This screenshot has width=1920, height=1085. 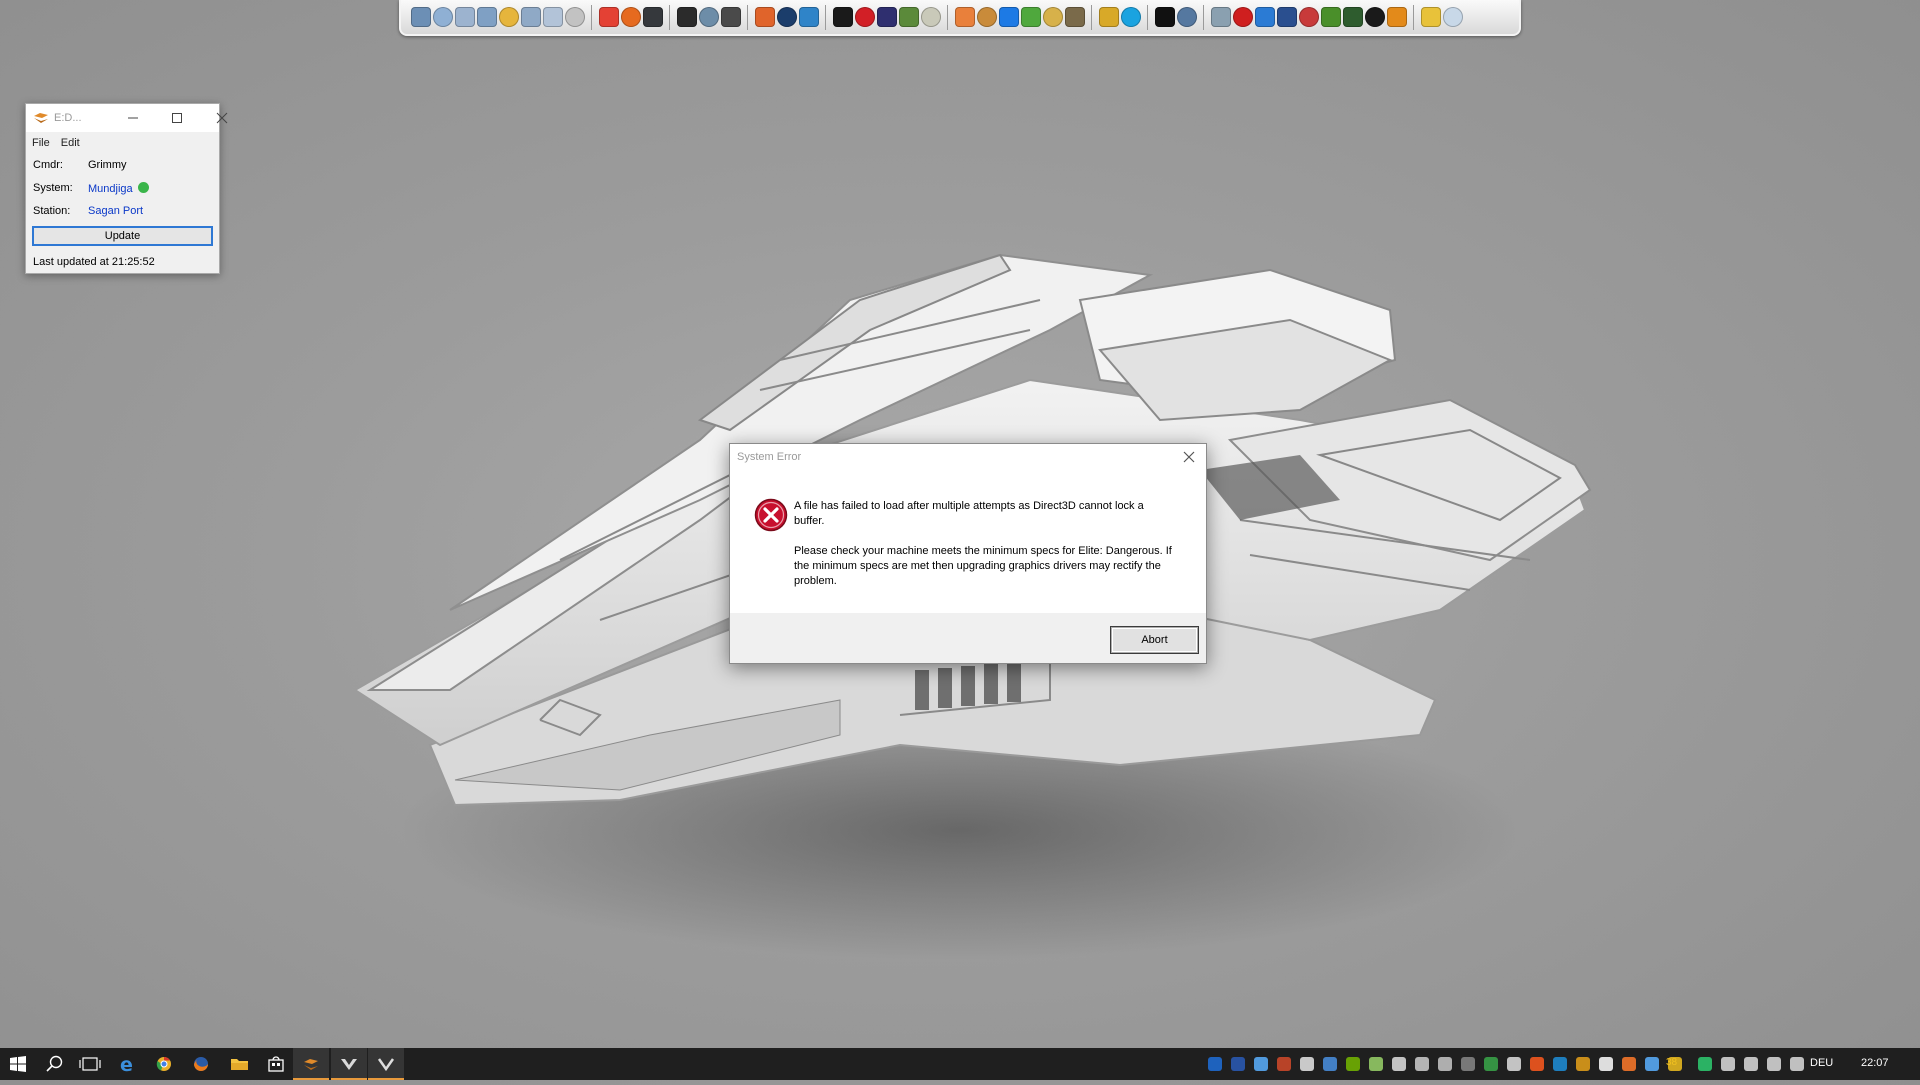 What do you see at coordinates (41, 118) in the screenshot?
I see `app-icon` at bounding box center [41, 118].